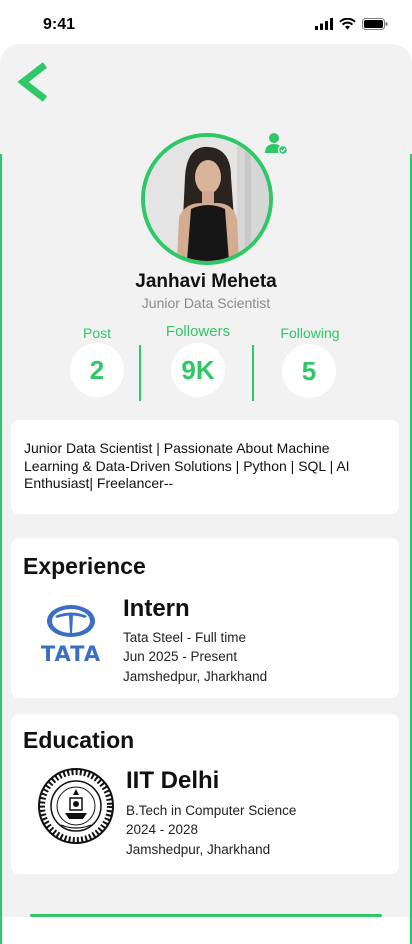 This screenshot has height=944, width=412. What do you see at coordinates (84, 566) in the screenshot?
I see `experience-title: Experience` at bounding box center [84, 566].